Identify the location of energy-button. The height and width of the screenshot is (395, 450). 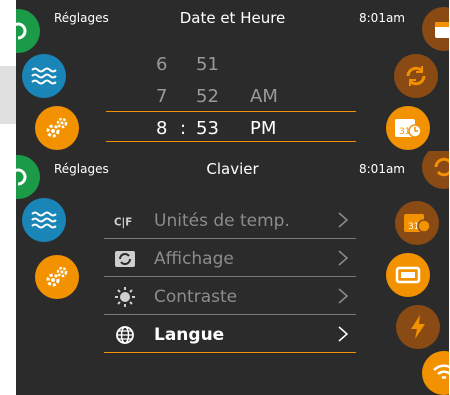
(418, 327).